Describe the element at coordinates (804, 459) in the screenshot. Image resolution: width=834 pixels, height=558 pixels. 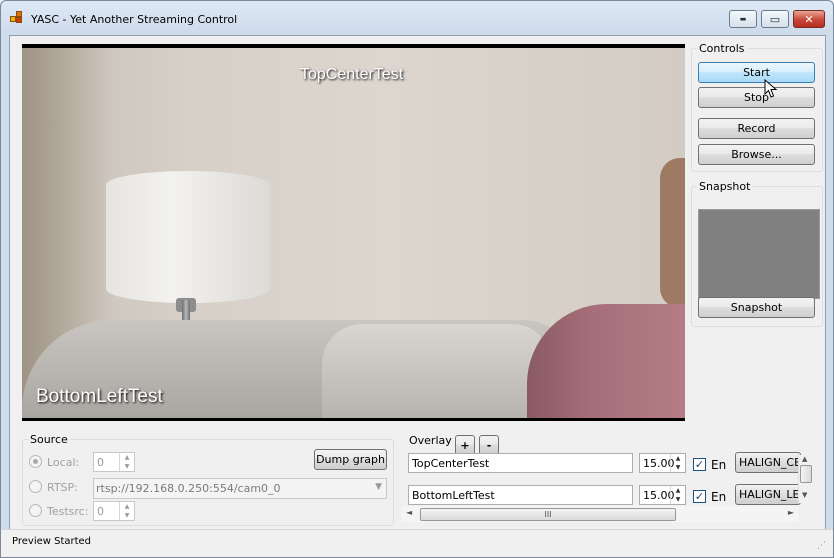
I see `scroll-up-icon: ▲` at that location.